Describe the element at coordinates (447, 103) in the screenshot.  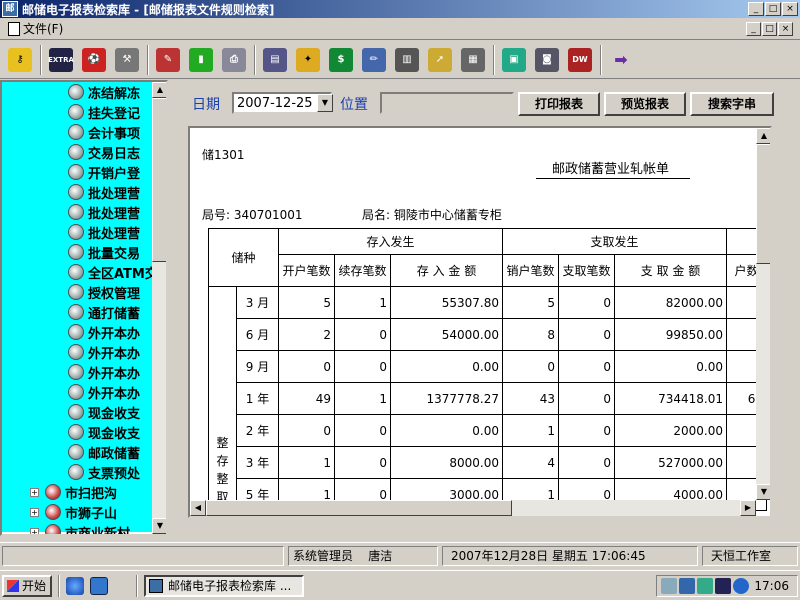
I see `position-input` at that location.